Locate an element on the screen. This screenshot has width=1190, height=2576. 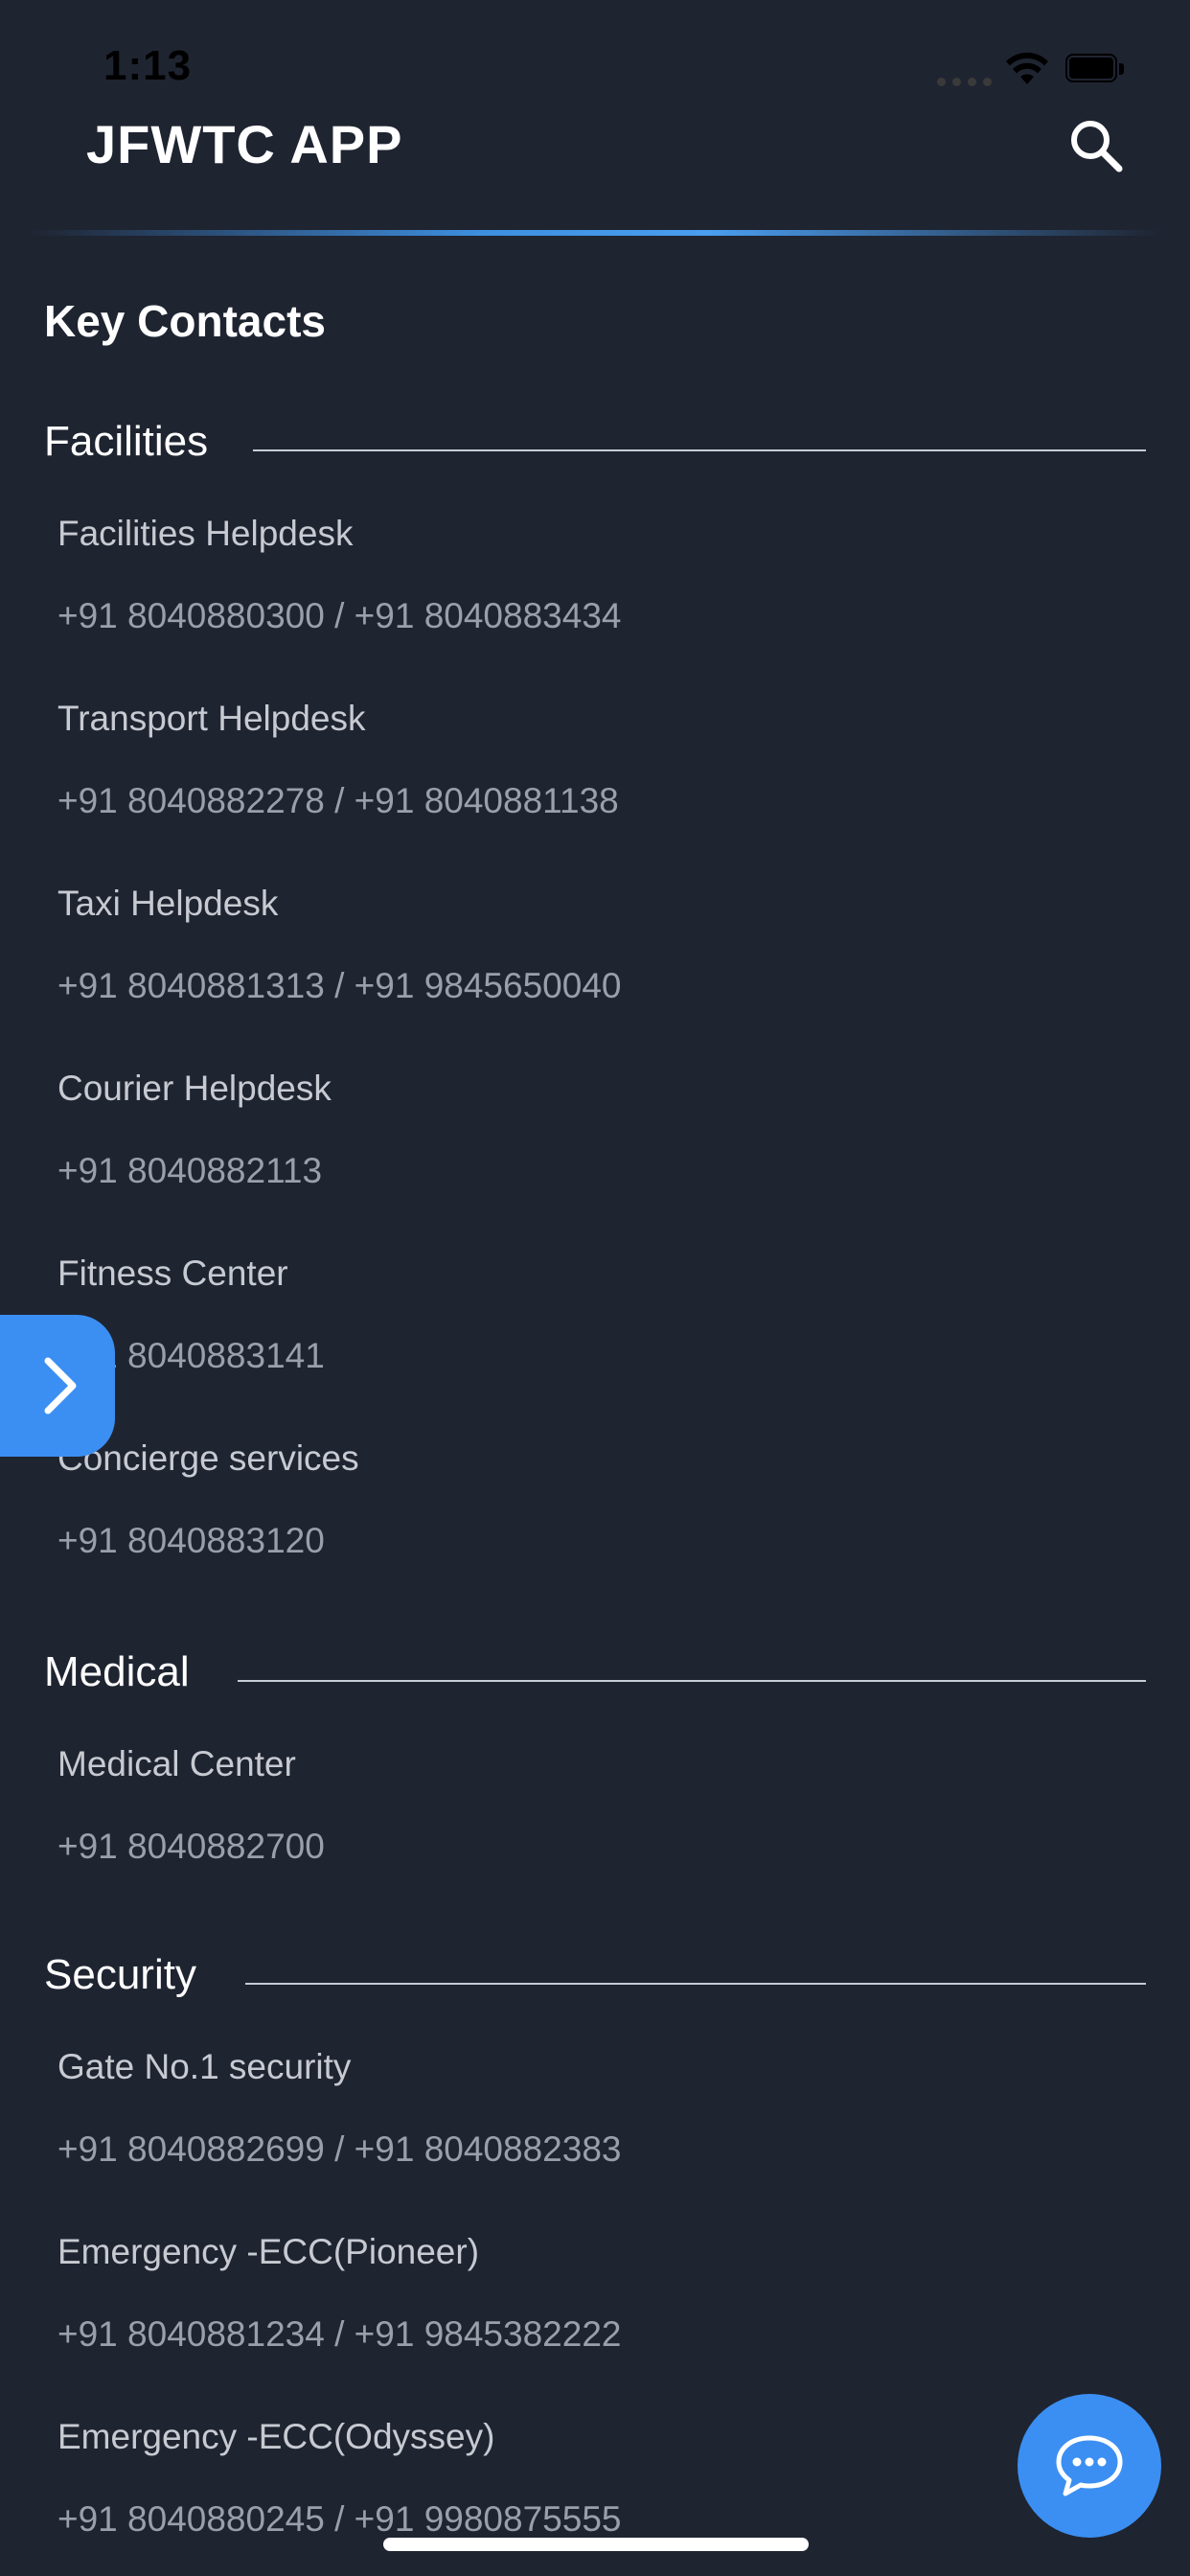
section-heading-security: Security is located at coordinates (120, 1974).